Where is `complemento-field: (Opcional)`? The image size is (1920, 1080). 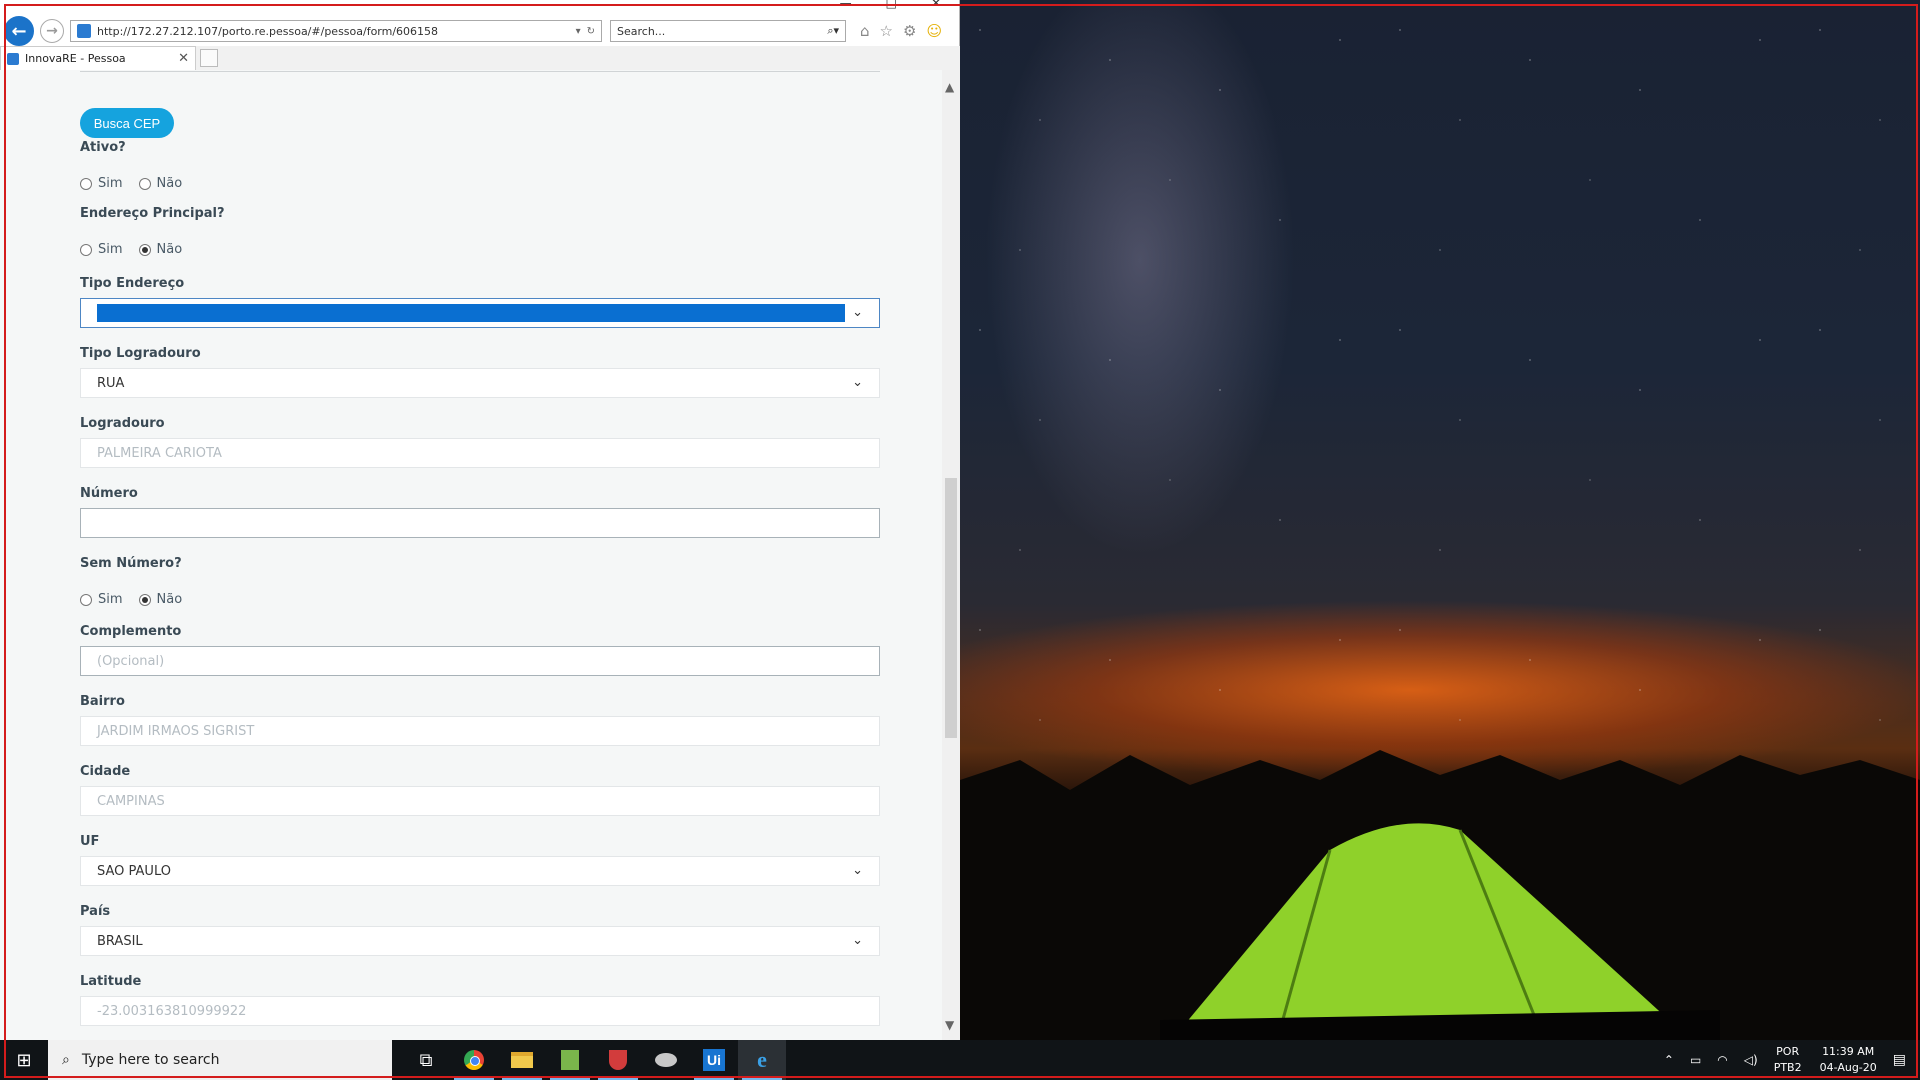 complemento-field: (Opcional) is located at coordinates (480, 661).